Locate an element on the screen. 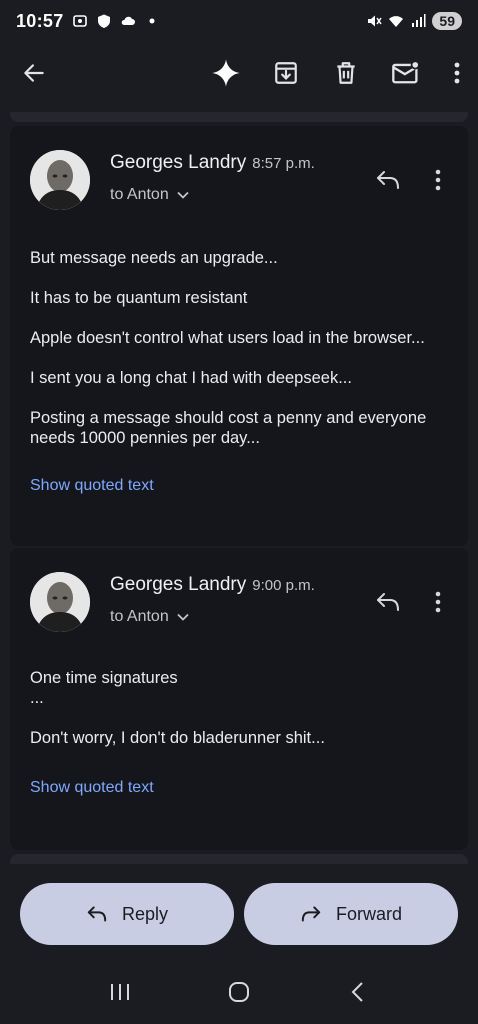 This screenshot has height=1024, width=478. sender-name: Georges Landry 9:00 p.m. is located at coordinates (212, 585).